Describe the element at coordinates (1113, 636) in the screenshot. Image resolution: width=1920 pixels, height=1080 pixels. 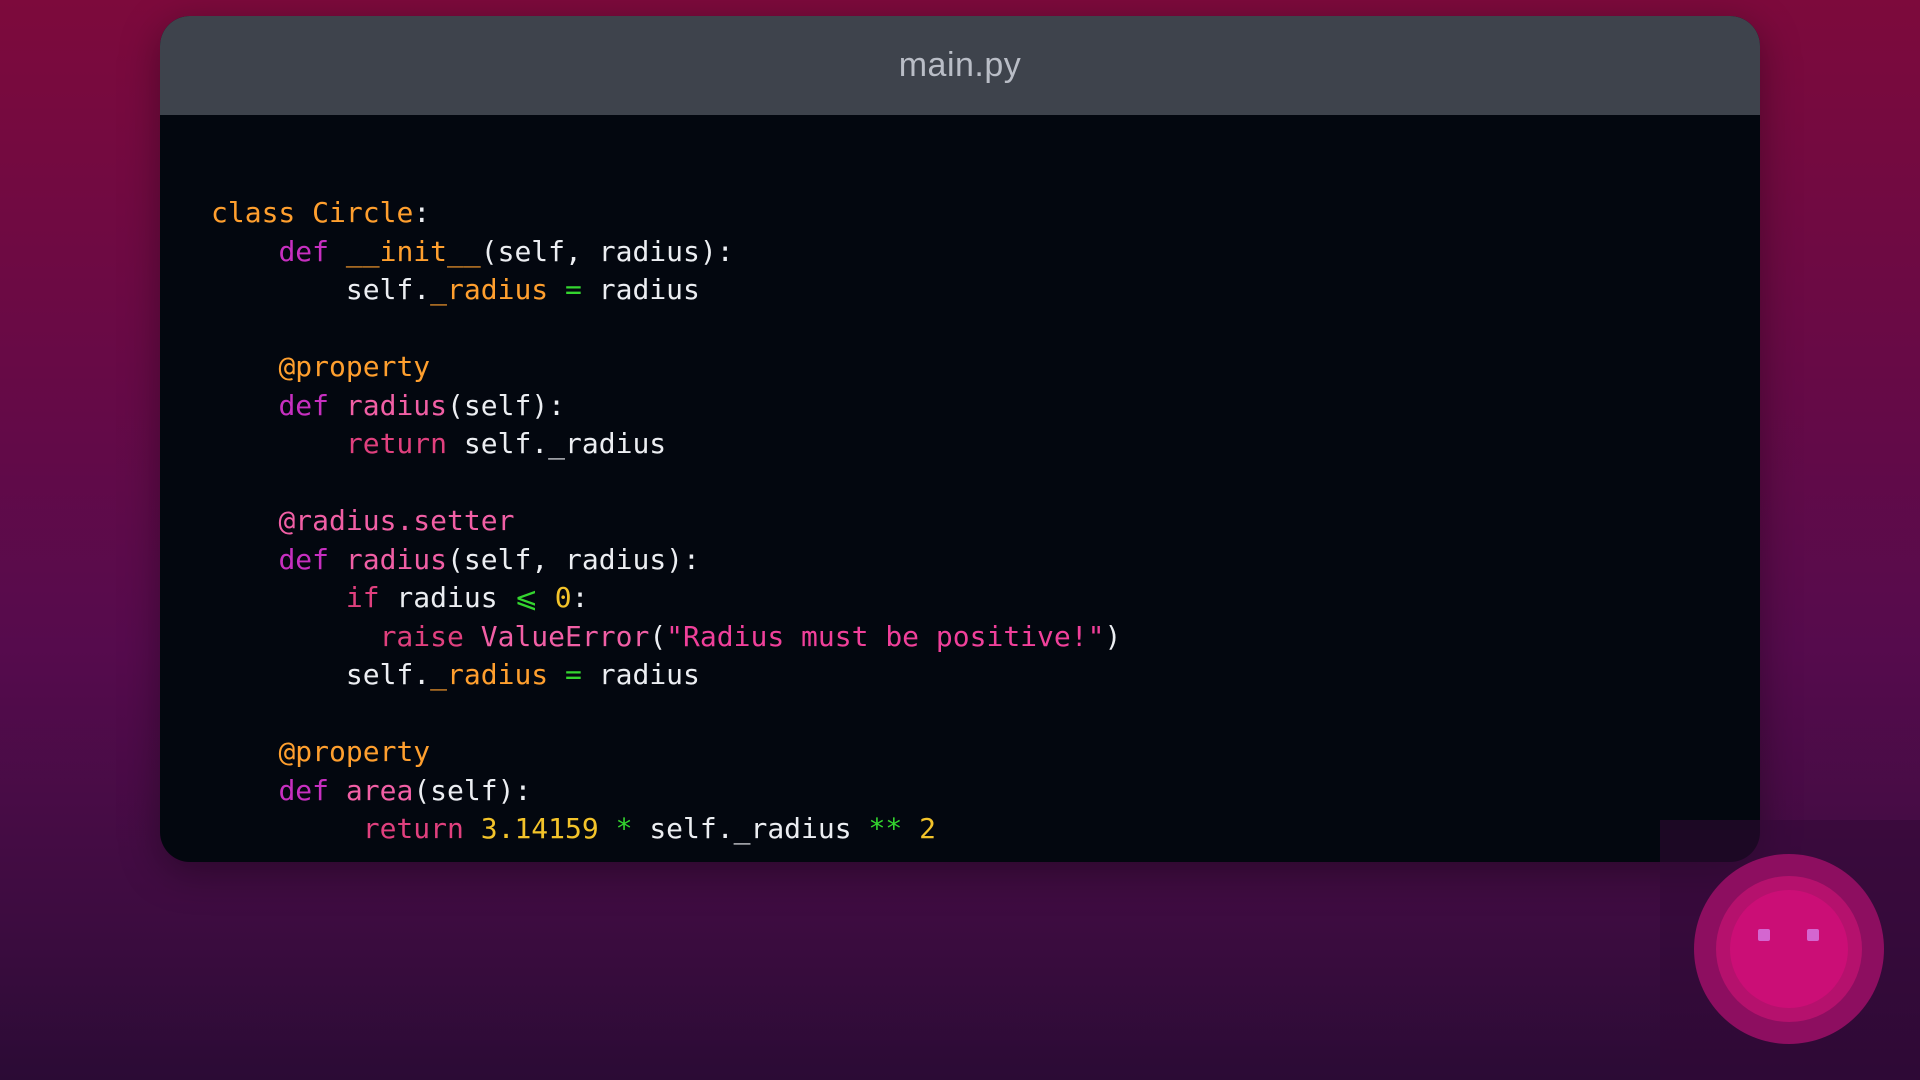
I see `code-token: )` at that location.